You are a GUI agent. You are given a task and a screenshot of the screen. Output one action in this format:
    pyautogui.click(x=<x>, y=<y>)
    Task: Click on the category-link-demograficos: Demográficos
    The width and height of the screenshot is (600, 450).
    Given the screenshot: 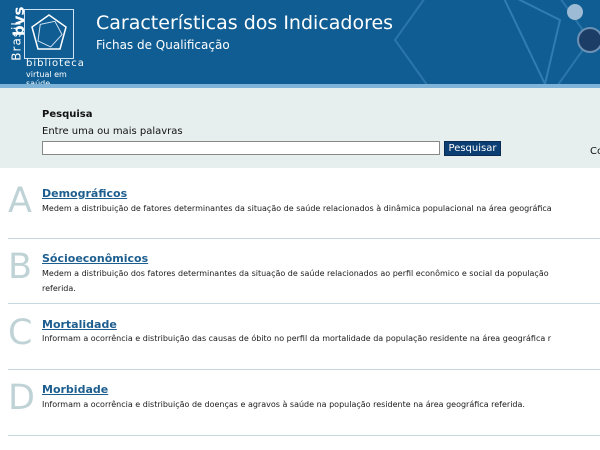 What is the action you would take?
    pyautogui.click(x=84, y=193)
    